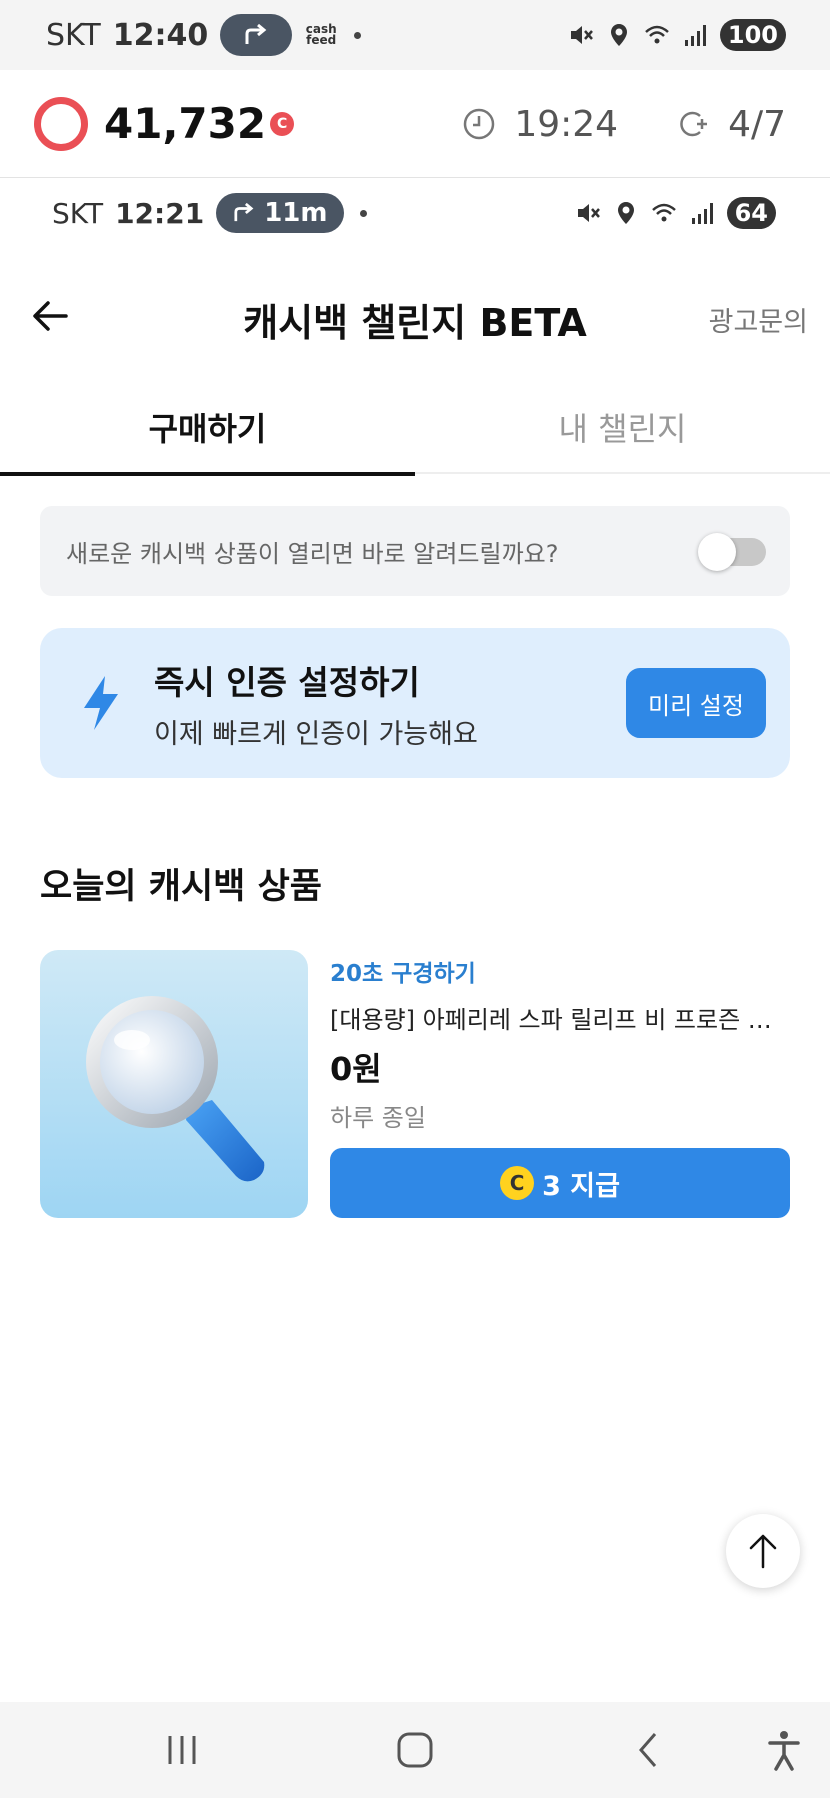 Image resolution: width=830 pixels, height=1798 pixels. Describe the element at coordinates (101, 703) in the screenshot. I see `lightning-bolt-icon` at that location.